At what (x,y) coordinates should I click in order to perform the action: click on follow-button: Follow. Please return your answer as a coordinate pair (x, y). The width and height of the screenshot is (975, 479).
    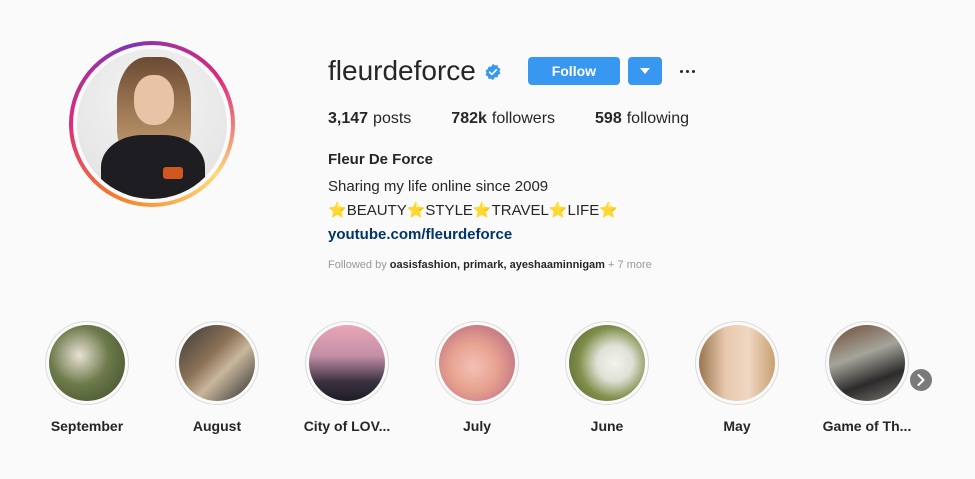
    Looking at the image, I should click on (573, 71).